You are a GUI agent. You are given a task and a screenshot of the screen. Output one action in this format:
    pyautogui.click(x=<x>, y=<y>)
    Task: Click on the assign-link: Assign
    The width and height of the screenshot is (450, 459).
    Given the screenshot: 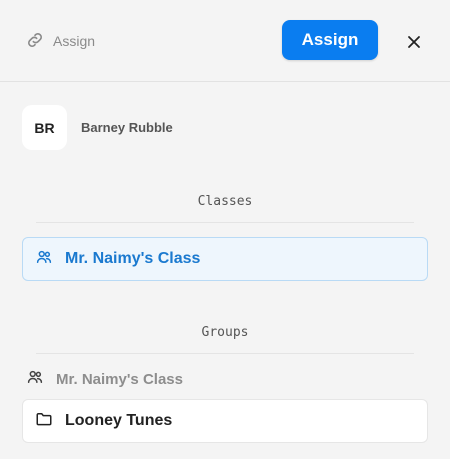 What is the action you would take?
    pyautogui.click(x=60, y=41)
    